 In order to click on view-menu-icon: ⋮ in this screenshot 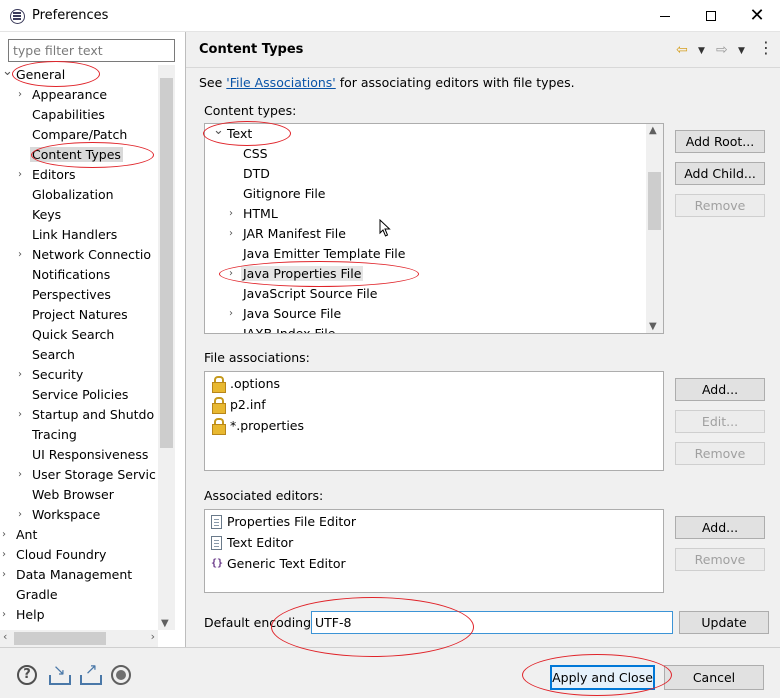, I will do `click(766, 47)`.